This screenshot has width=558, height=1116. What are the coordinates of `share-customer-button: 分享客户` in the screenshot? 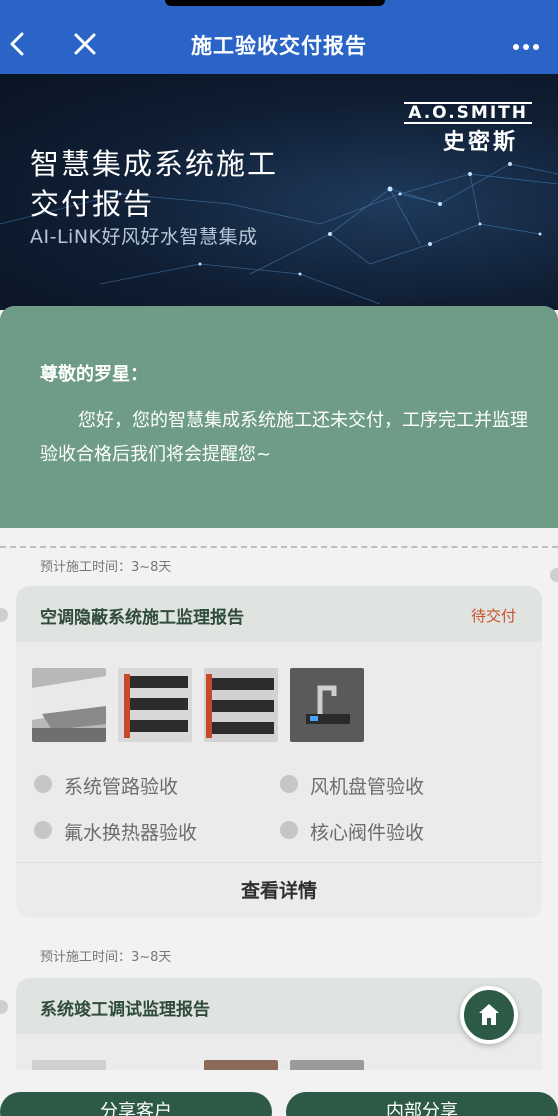 It's located at (136, 1104).